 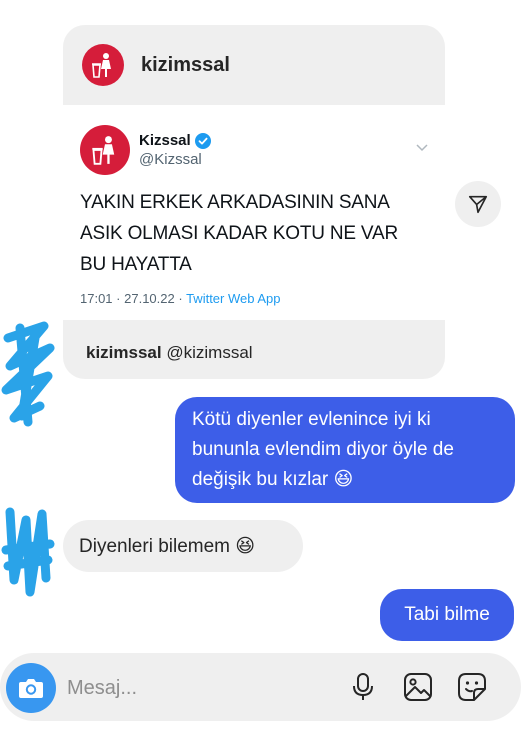 I want to click on tweet-source: Twitter Web App, so click(x=233, y=298).